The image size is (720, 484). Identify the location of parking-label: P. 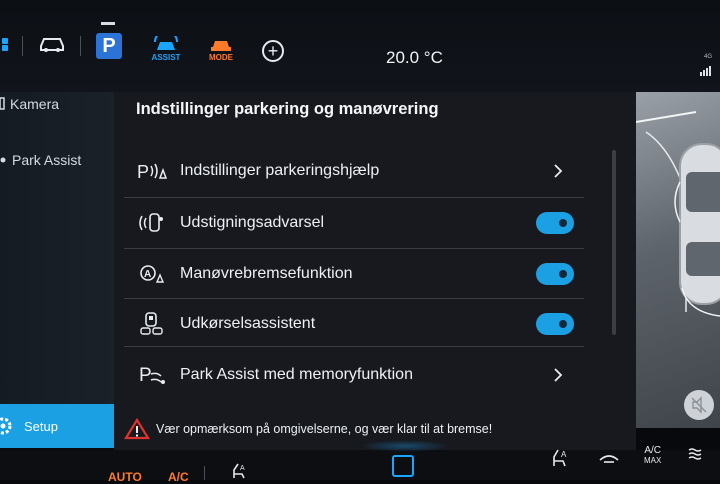
(109, 45).